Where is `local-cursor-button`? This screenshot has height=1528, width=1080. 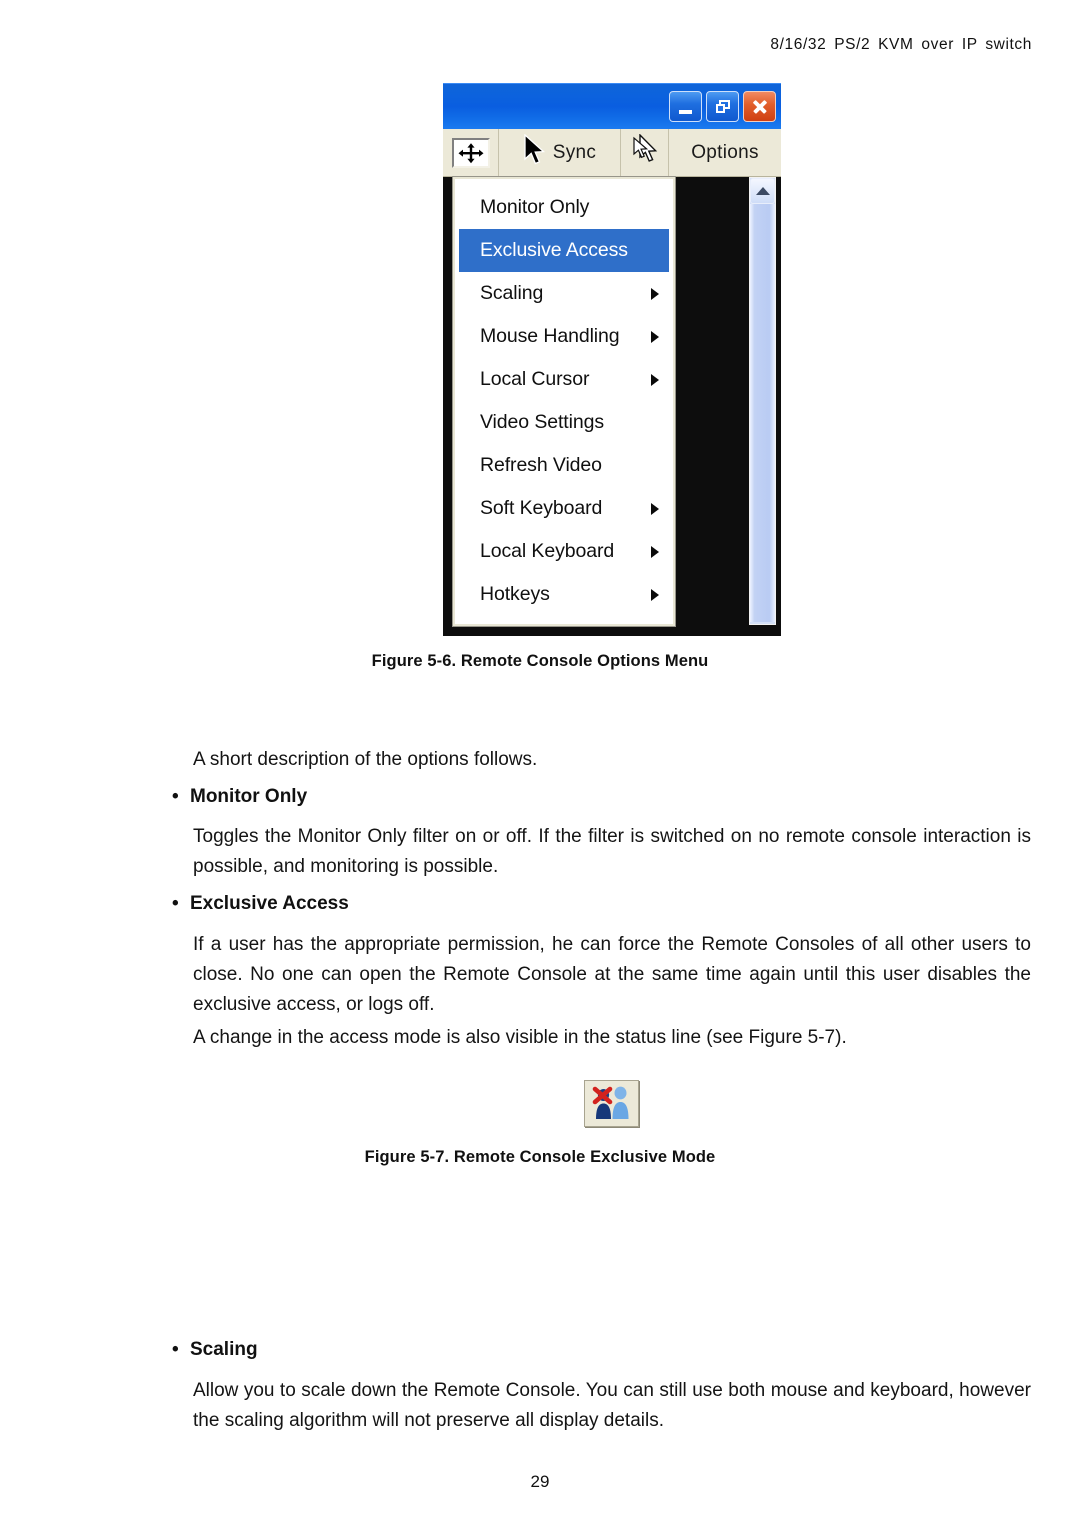
local-cursor-button is located at coordinates (645, 152).